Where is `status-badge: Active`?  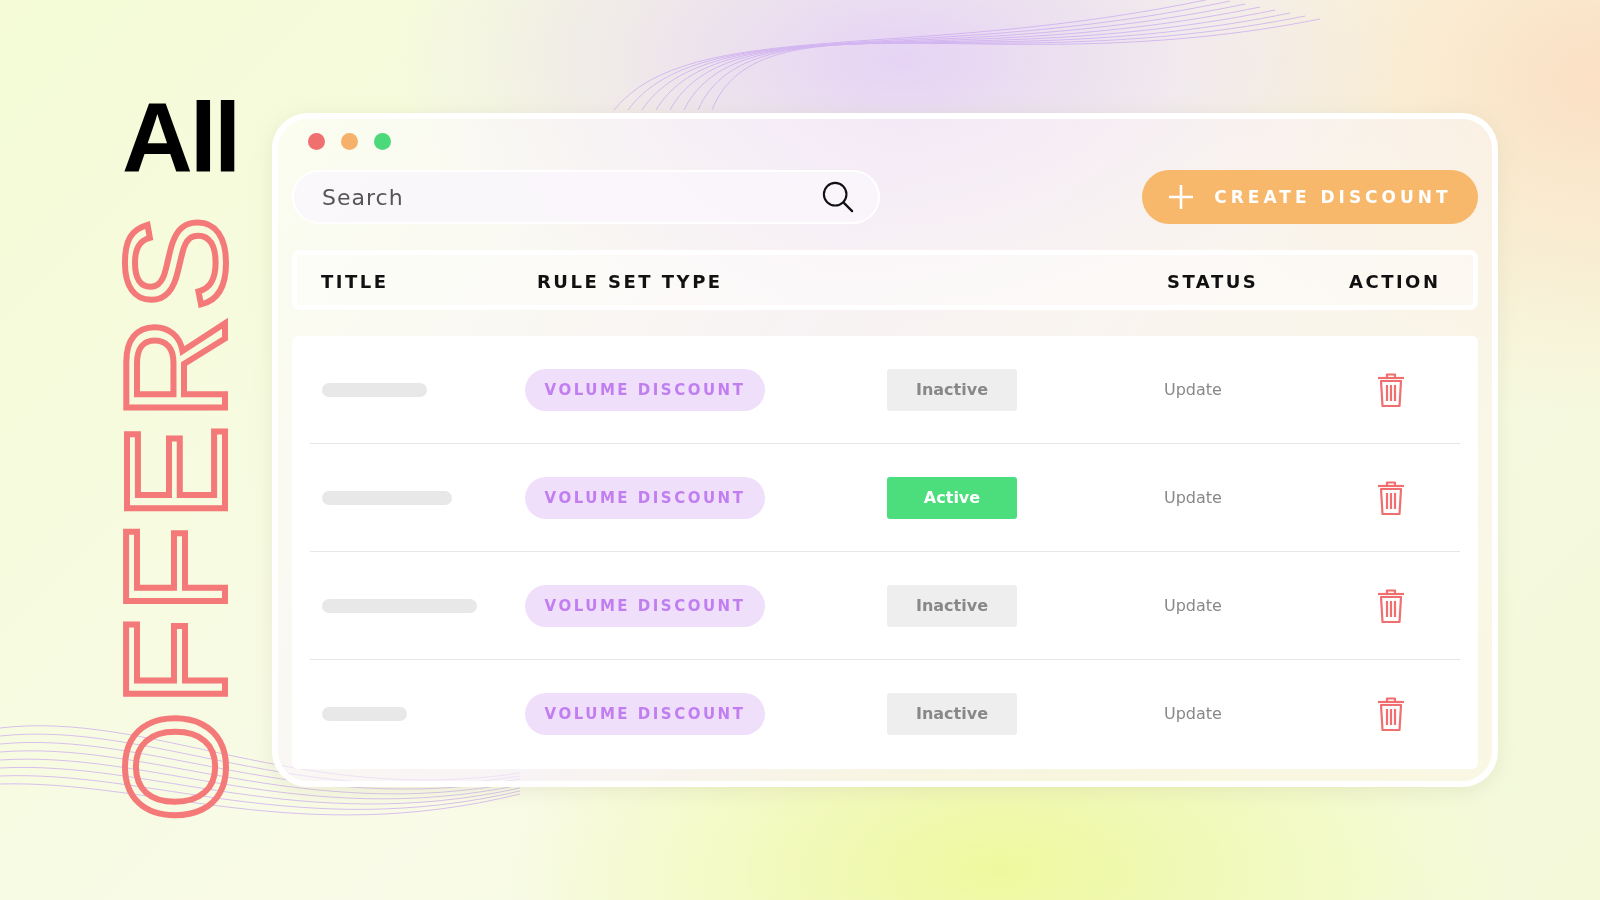 status-badge: Active is located at coordinates (952, 497).